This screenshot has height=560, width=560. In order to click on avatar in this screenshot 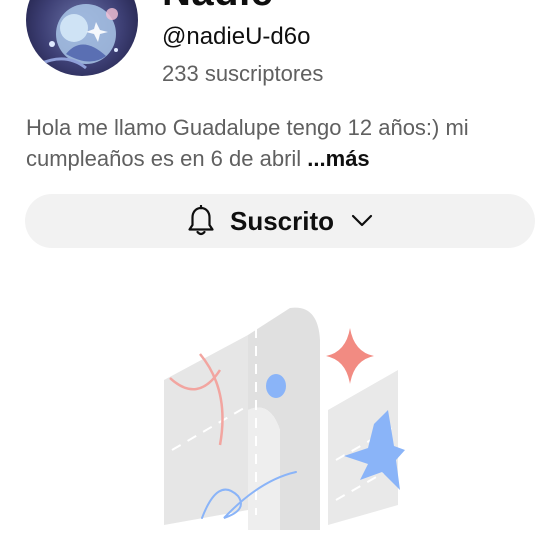, I will do `click(82, 38)`.